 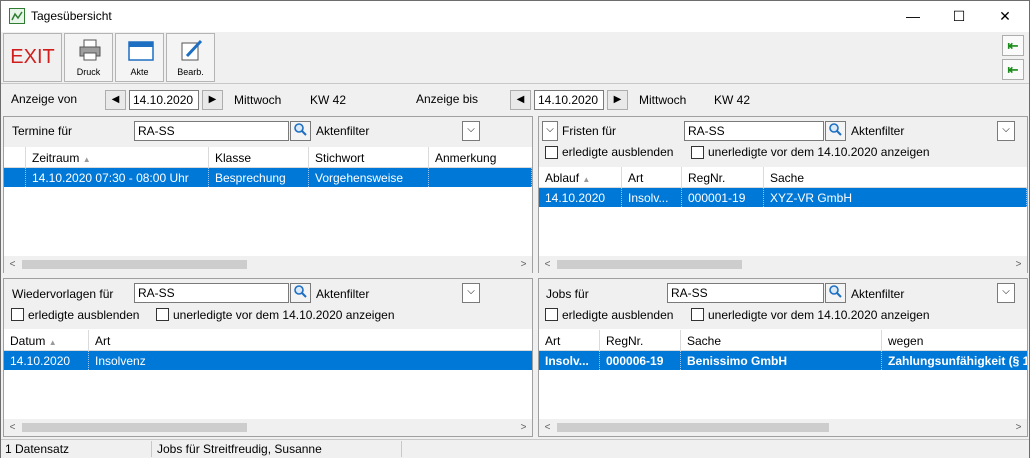 I want to click on chevron-down-icon: ⌵, so click(x=550, y=129).